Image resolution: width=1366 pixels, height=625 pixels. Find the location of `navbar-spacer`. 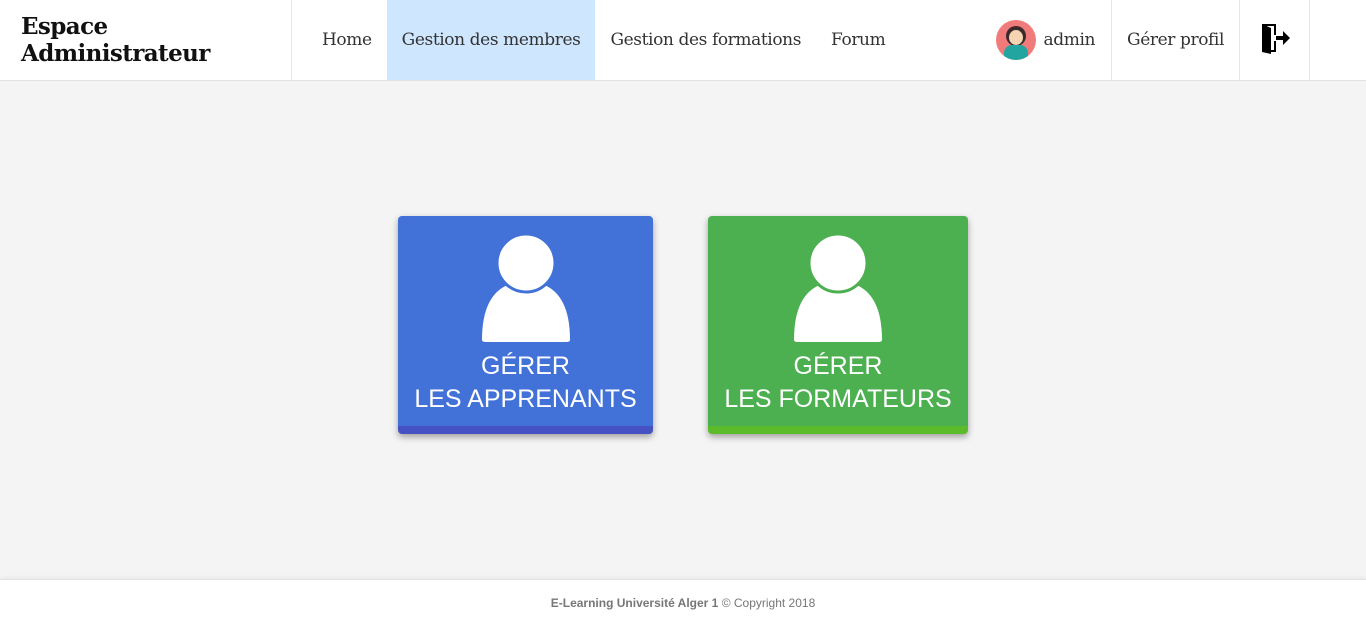

navbar-spacer is located at coordinates (947, 40).